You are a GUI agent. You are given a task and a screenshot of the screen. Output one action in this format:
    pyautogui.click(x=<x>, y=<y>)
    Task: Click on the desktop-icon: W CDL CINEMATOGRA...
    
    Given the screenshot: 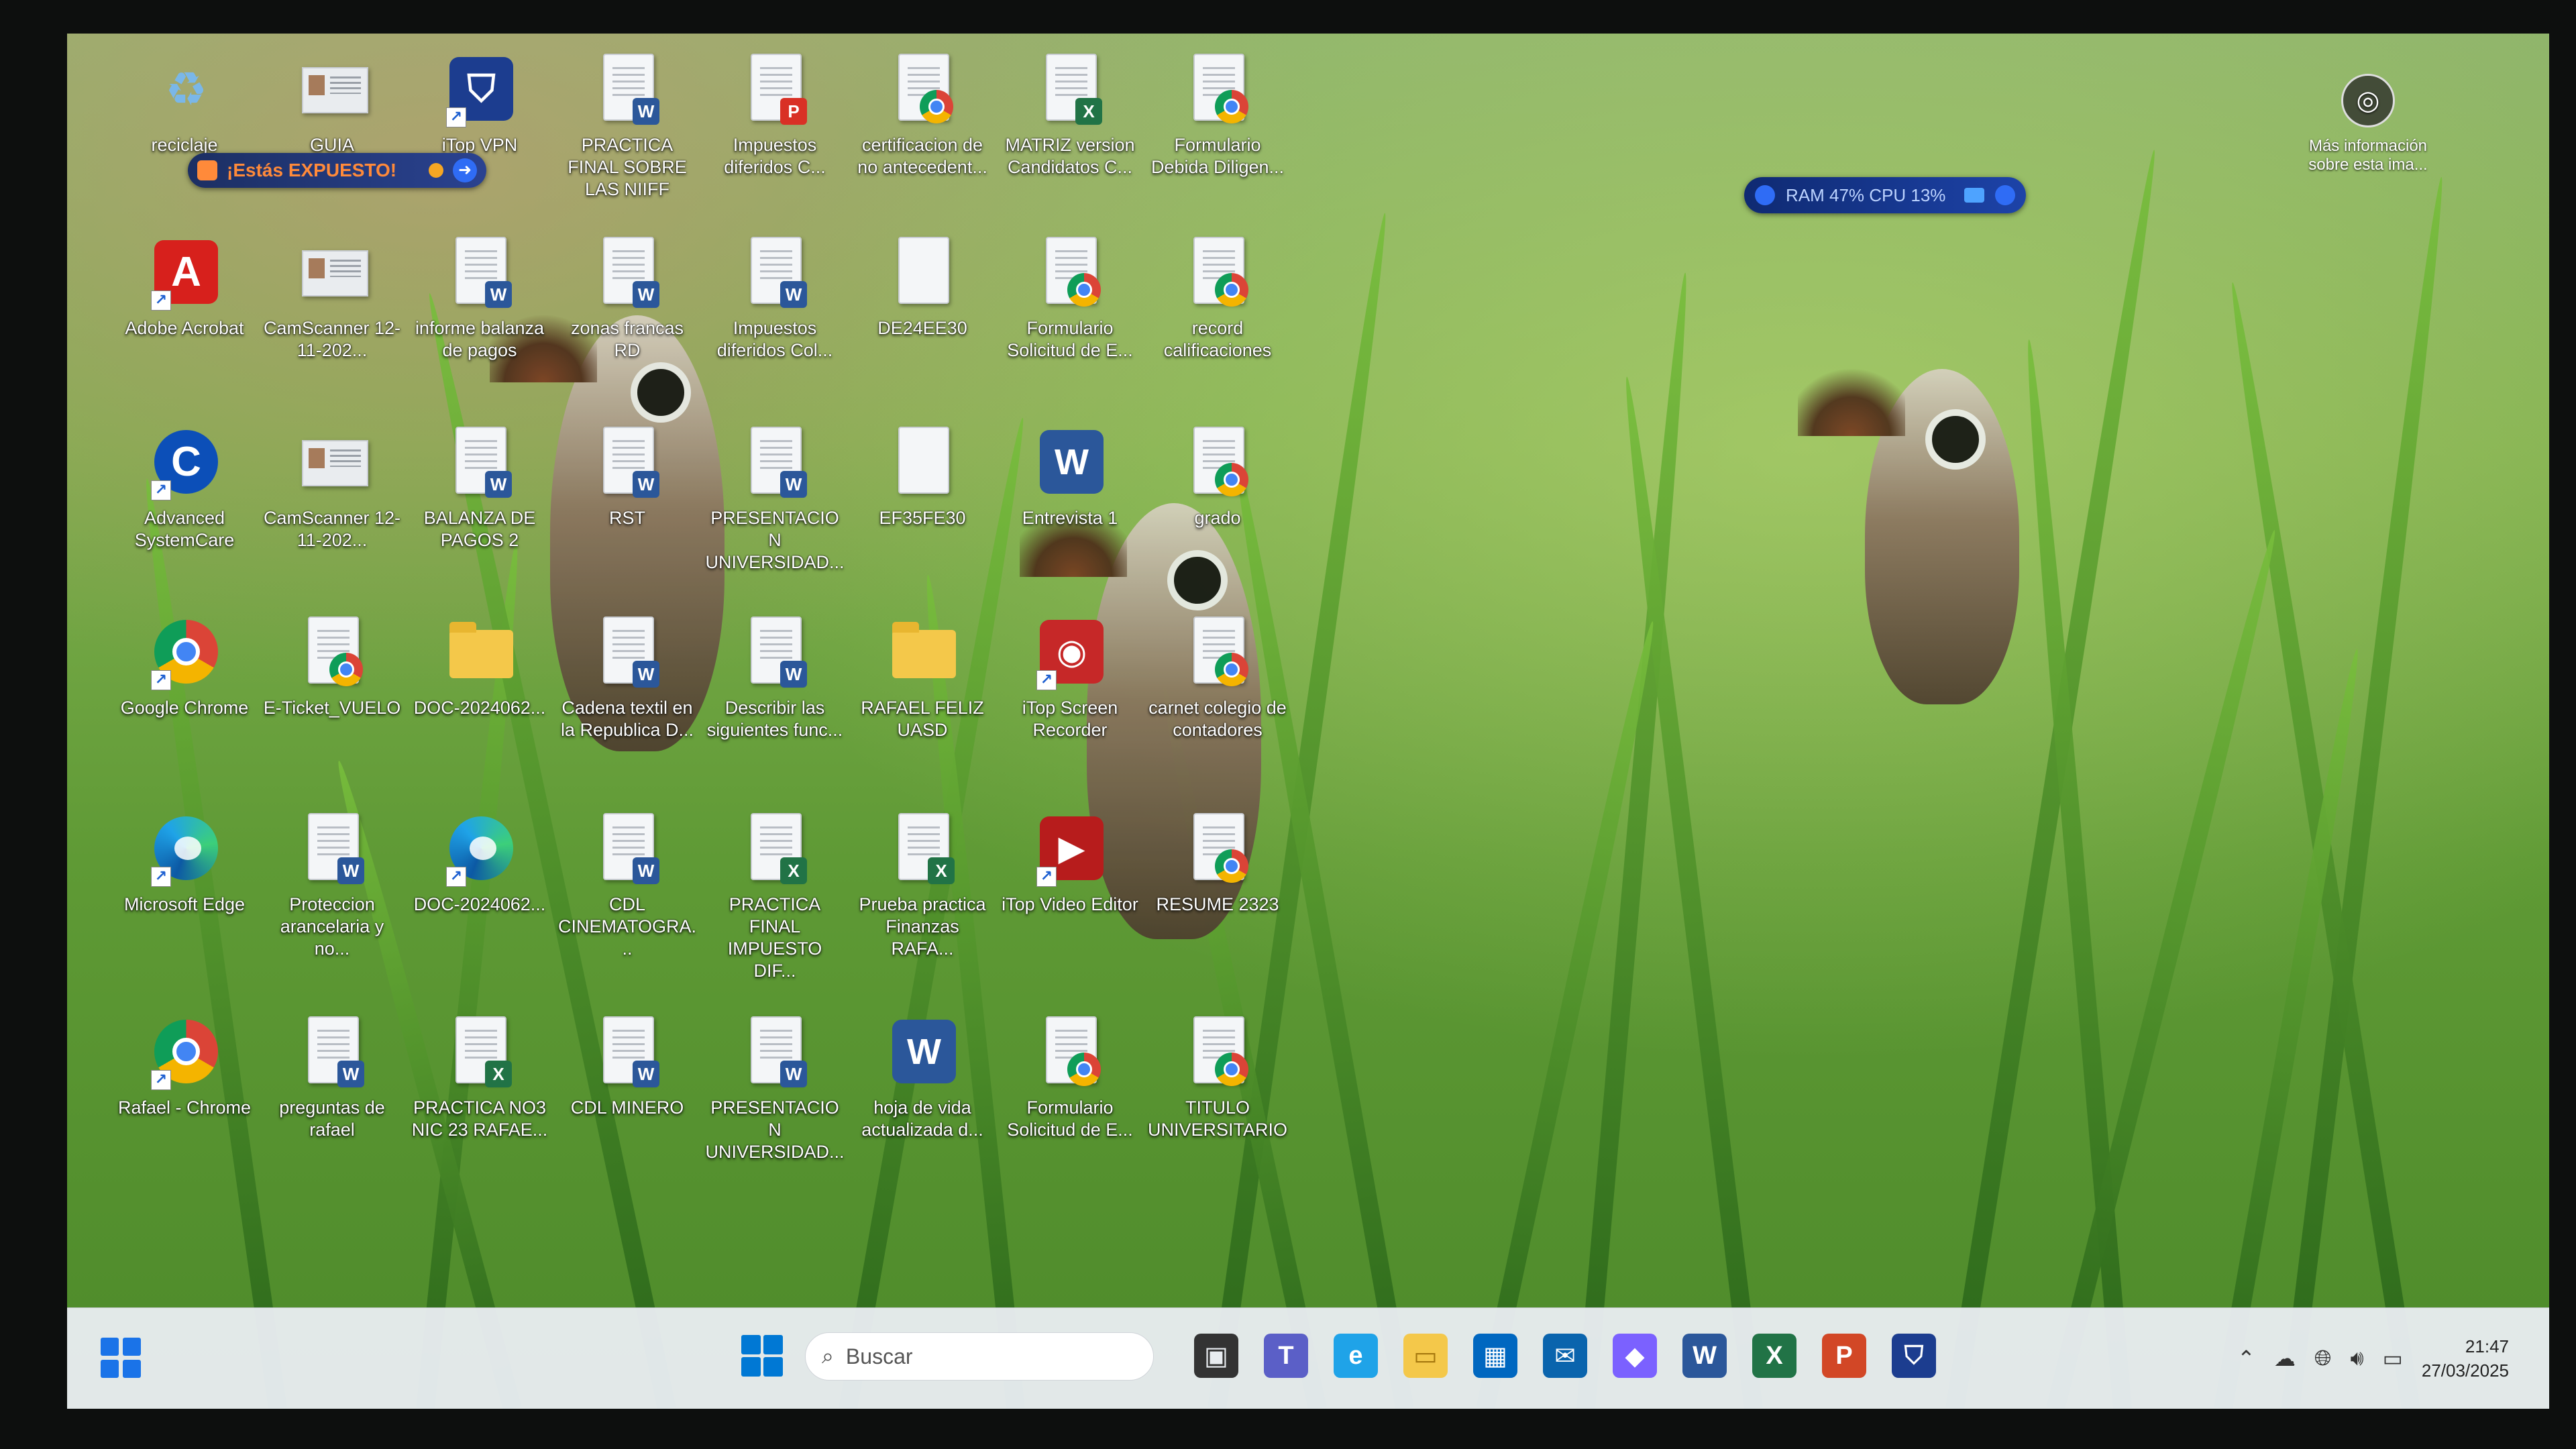 What is the action you would take?
    pyautogui.click(x=627, y=900)
    